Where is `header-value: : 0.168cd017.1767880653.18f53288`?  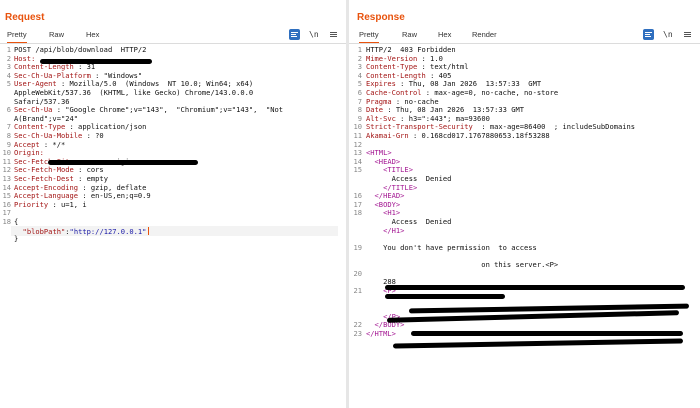 header-value: : 0.168cd017.1767880653.18f53288 is located at coordinates (479, 135).